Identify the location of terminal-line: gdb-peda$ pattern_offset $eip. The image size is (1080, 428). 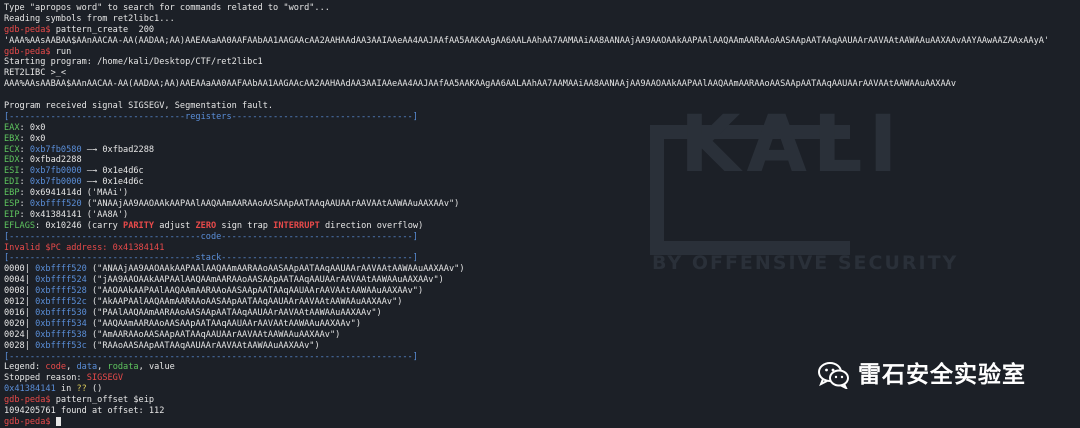
(540, 400).